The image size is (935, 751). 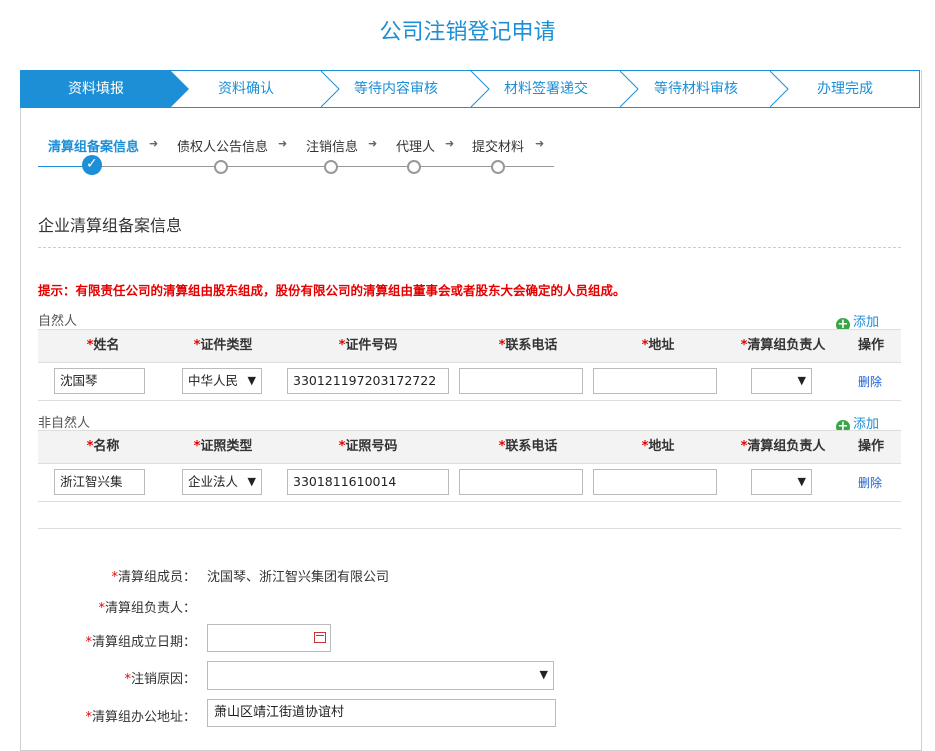 I want to click on substep-agent: 代理人, so click(x=415, y=145).